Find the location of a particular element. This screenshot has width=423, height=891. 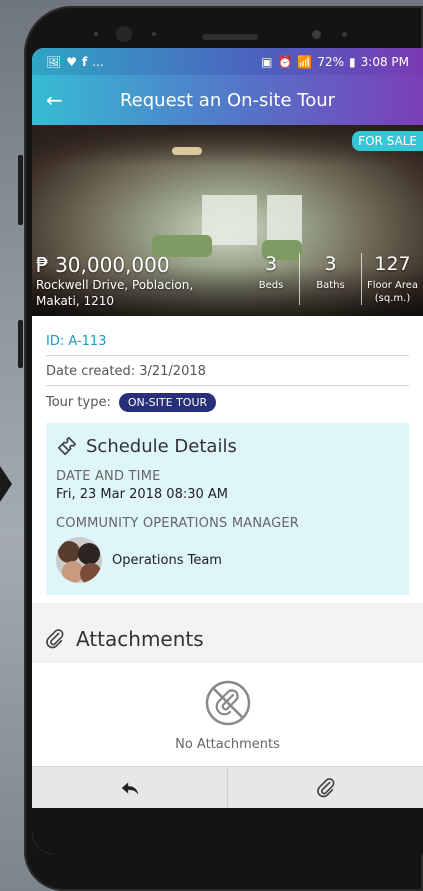

proximity-sensor is located at coordinates (316, 34).